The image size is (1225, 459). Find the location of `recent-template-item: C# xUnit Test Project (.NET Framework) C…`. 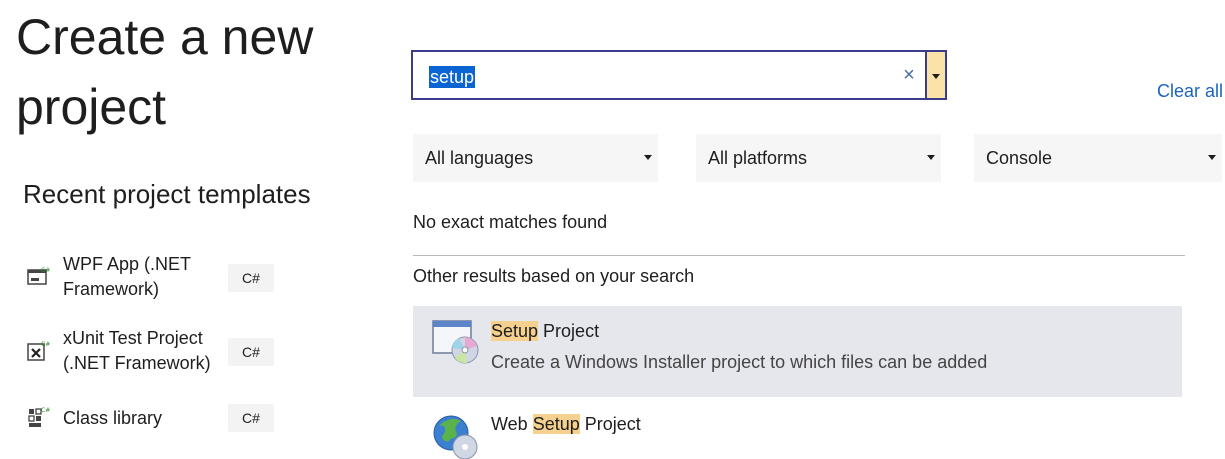

recent-template-item: C# xUnit Test Project (.NET Framework) C… is located at coordinates (154, 351).